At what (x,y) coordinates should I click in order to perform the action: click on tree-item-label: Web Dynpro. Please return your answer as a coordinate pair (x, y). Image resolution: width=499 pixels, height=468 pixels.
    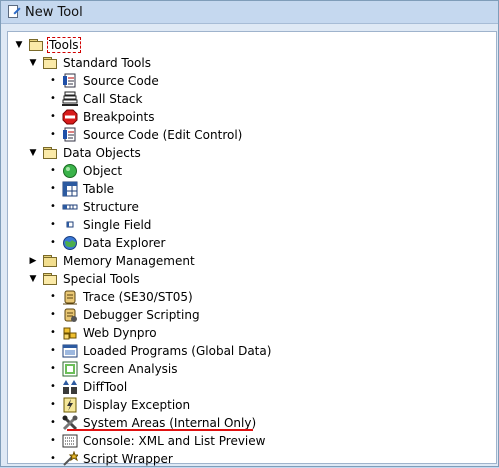
    Looking at the image, I should click on (120, 333).